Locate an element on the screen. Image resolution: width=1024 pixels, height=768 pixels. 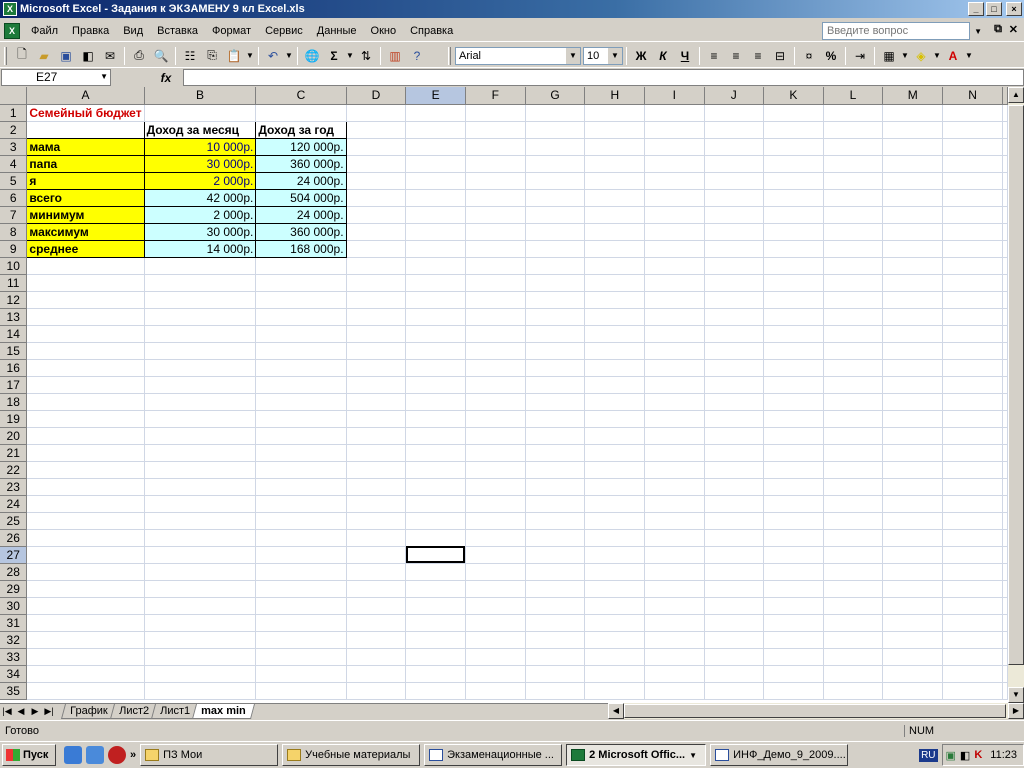
menu-format: Формат is located at coordinates (231, 31).